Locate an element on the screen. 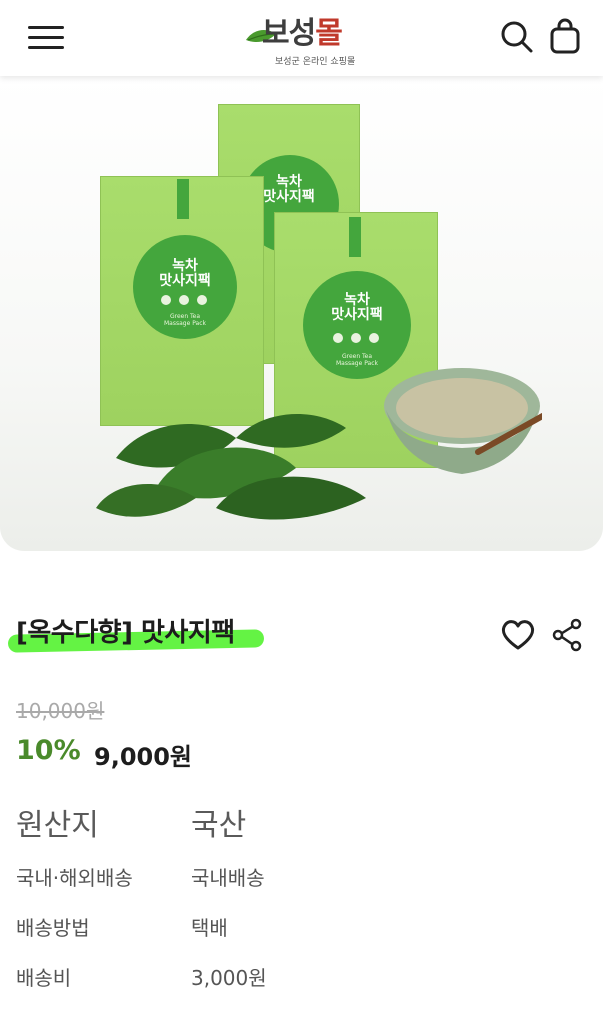  info-value: 3,000원 is located at coordinates (229, 978).